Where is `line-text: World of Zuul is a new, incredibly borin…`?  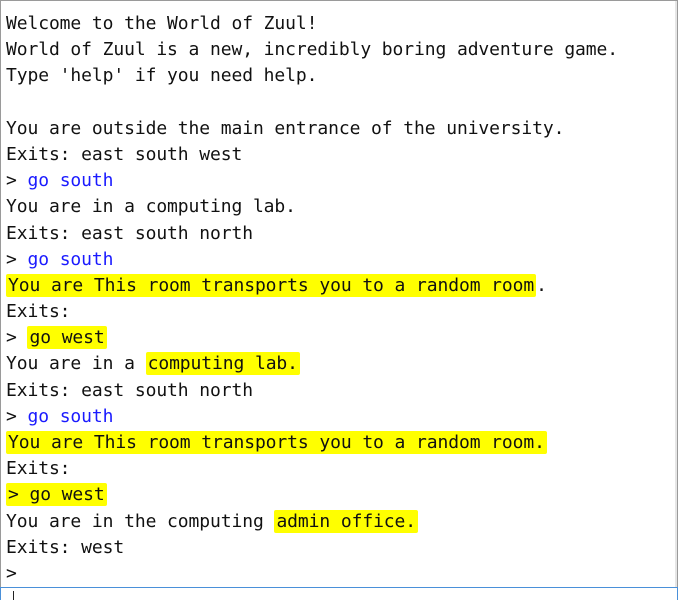
line-text: World of Zuul is a new, incredibly borin… is located at coordinates (312, 50).